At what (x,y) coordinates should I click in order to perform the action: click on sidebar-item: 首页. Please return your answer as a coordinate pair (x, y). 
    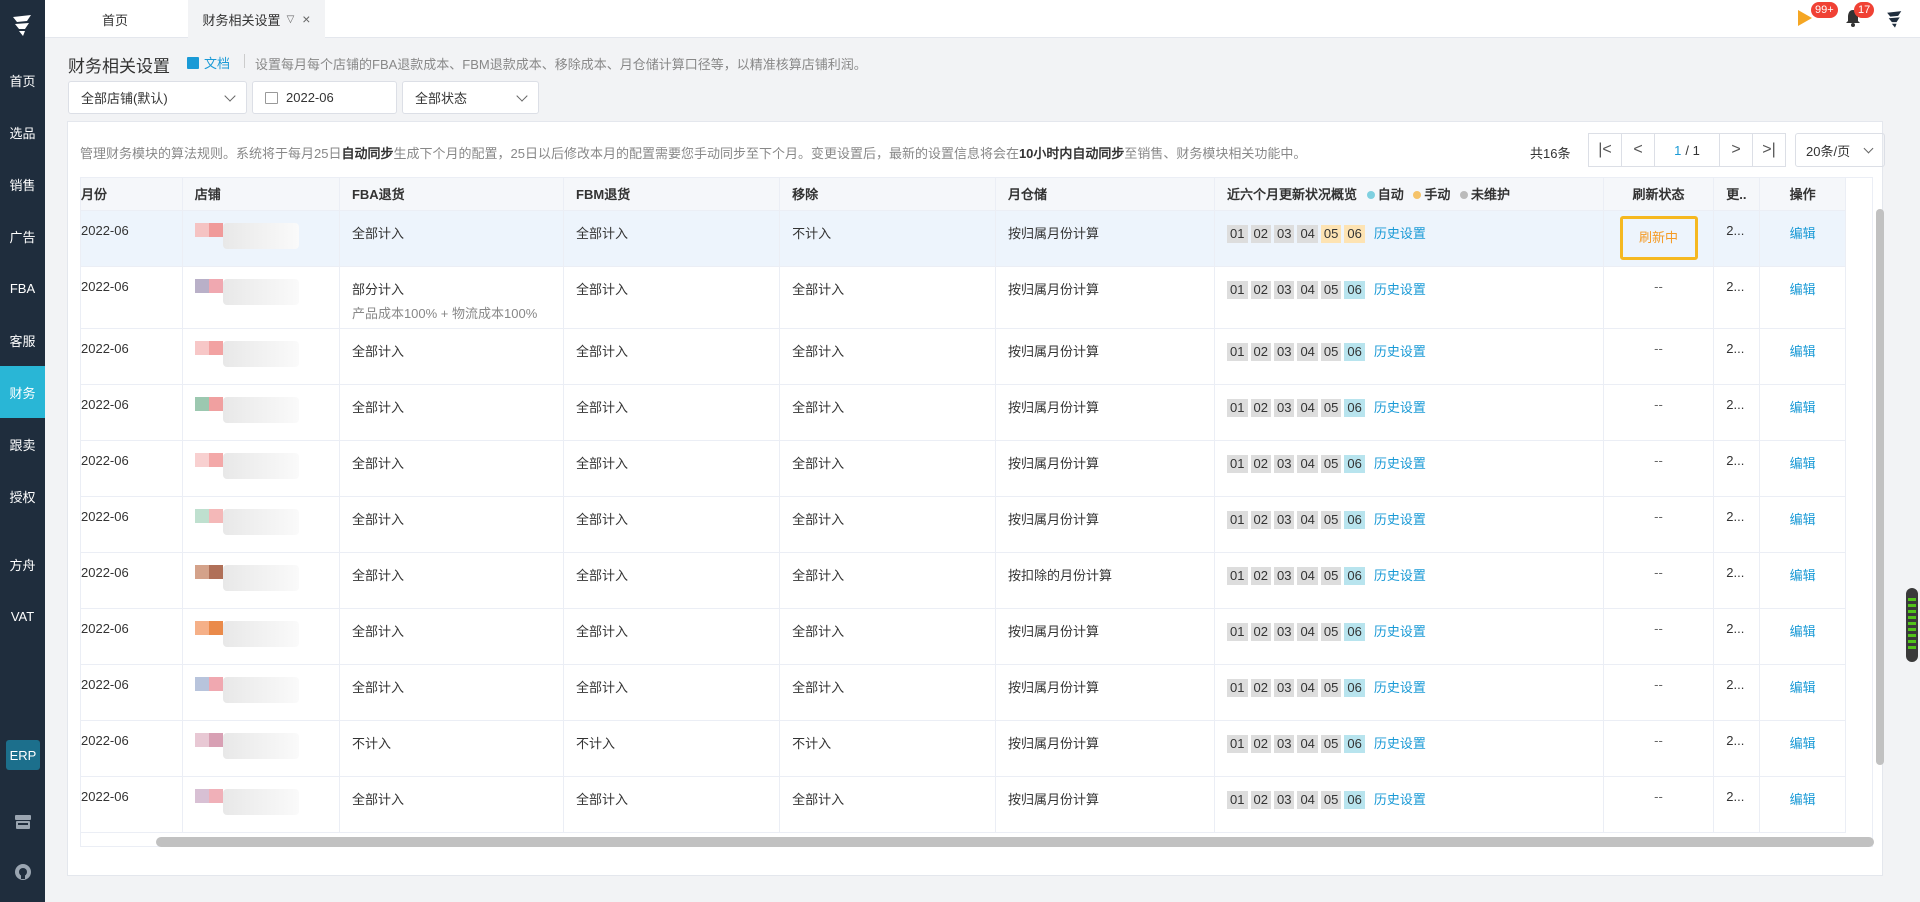
    Looking at the image, I should click on (22, 80).